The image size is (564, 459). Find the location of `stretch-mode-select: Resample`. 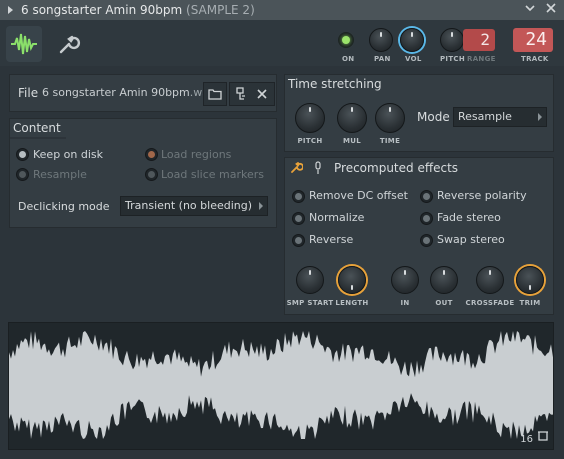

stretch-mode-select: Resample is located at coordinates (500, 117).